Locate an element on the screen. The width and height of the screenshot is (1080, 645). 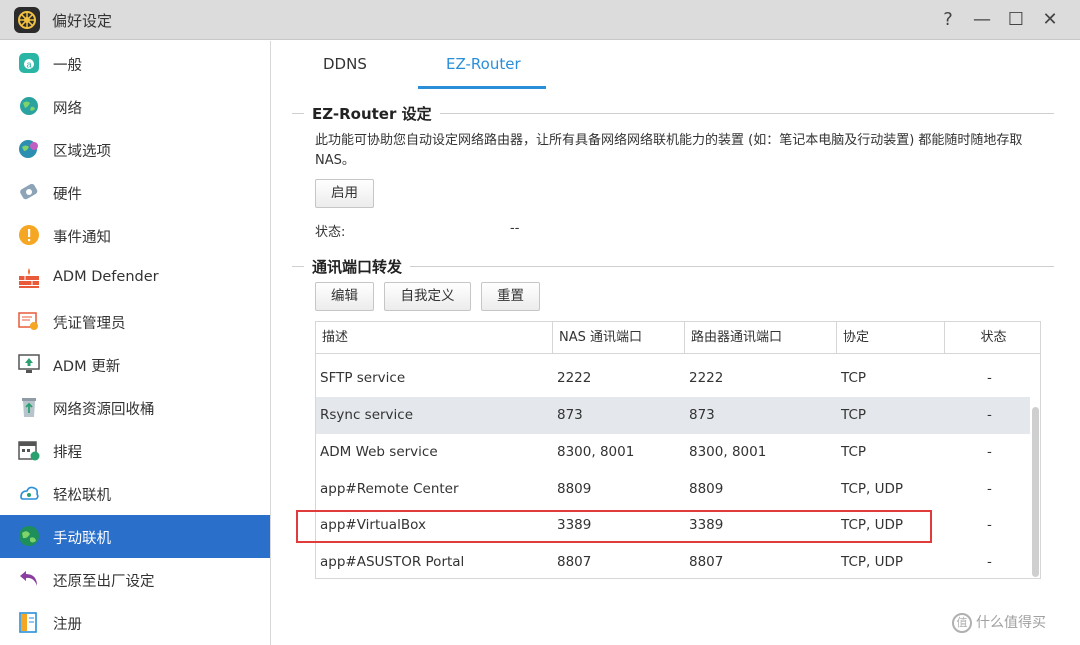
certificate-icon is located at coordinates (28, 321).